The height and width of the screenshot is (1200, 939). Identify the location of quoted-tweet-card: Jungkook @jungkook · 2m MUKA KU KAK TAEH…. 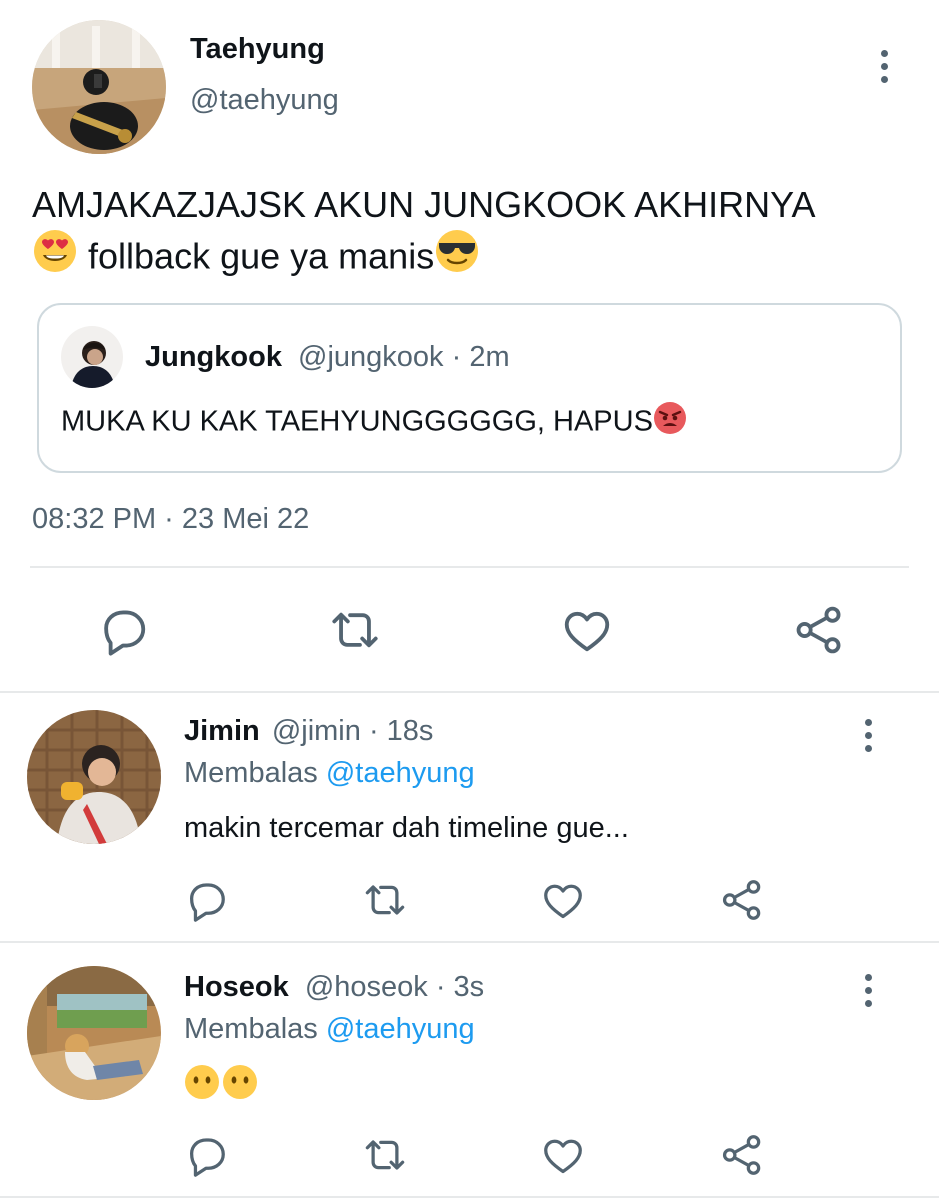
(469, 388).